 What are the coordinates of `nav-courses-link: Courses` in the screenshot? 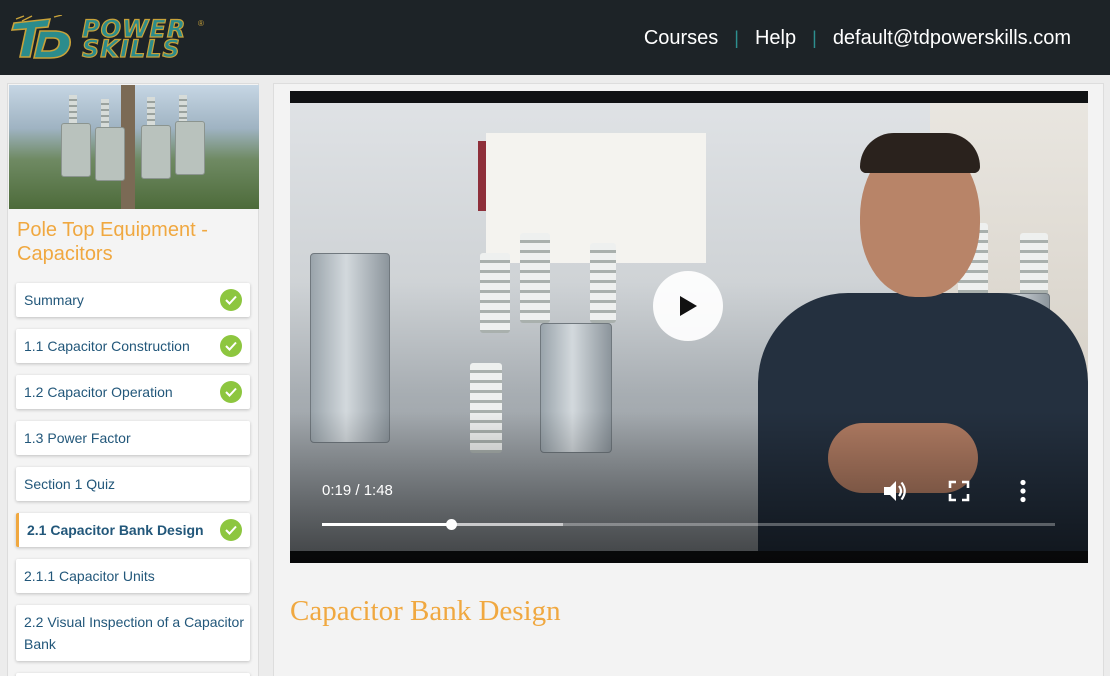 It's located at (681, 38).